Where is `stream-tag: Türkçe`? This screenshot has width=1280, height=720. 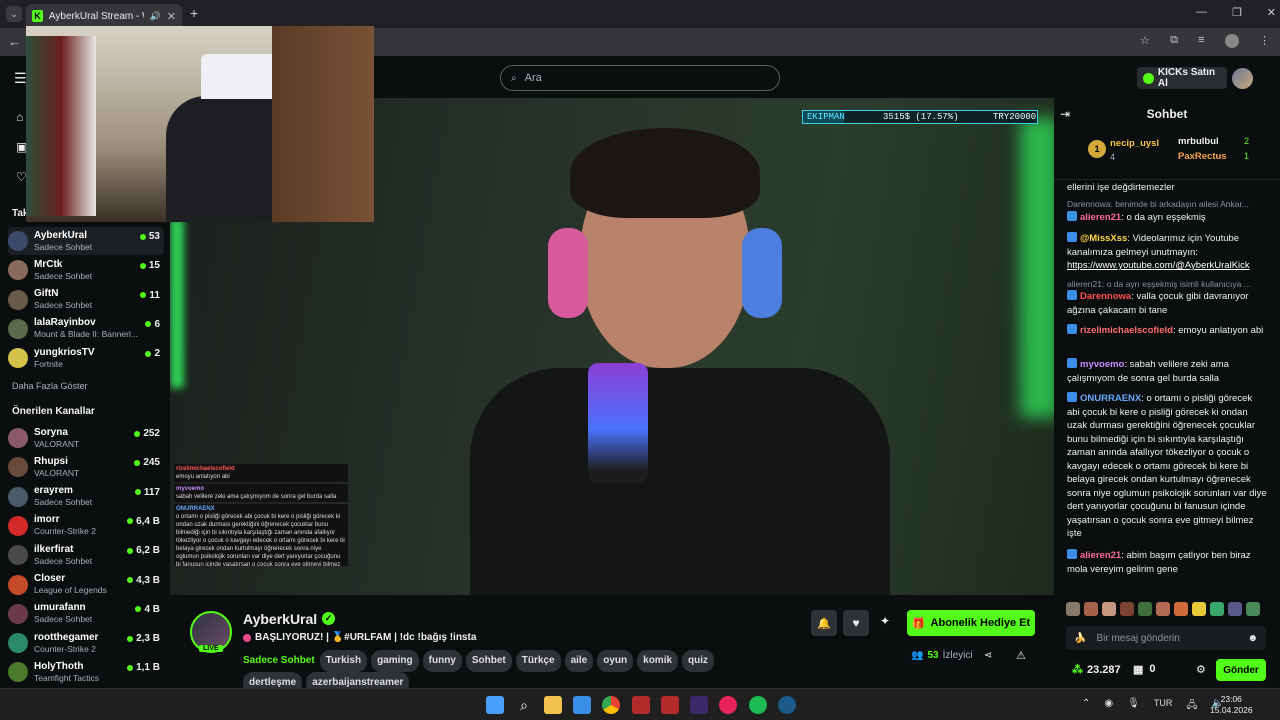
stream-tag: Türkçe is located at coordinates (538, 661).